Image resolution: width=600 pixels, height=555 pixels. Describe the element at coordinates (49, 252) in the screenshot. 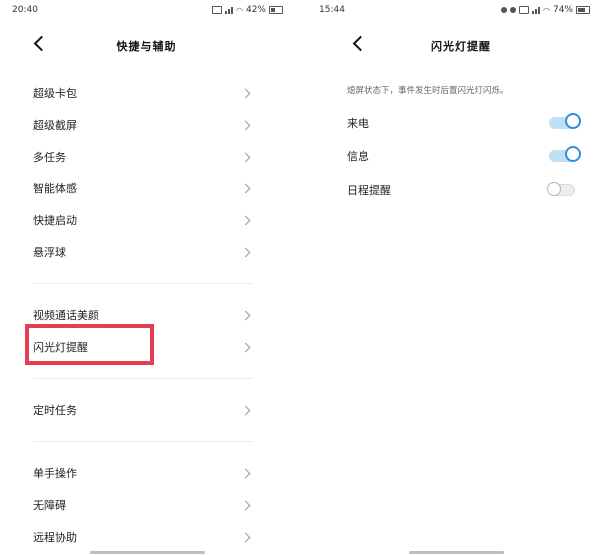

I see `menu-item-label: 悬浮球` at that location.